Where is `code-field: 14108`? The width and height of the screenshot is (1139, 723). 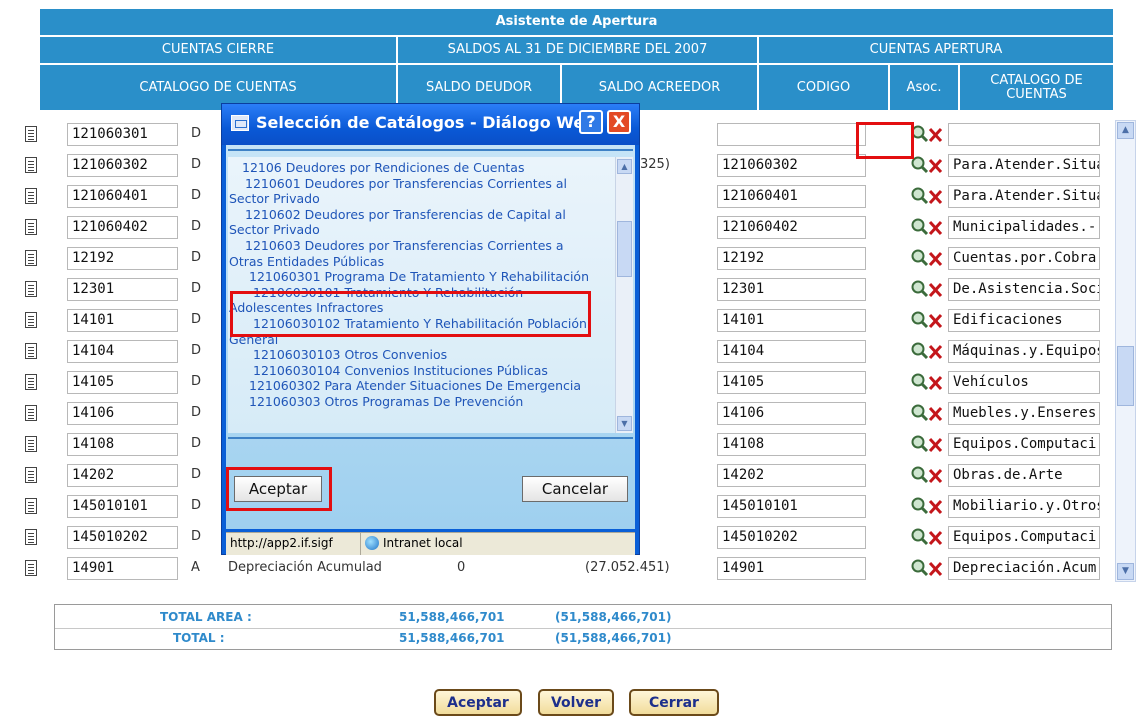 code-field: 14108 is located at coordinates (791, 444).